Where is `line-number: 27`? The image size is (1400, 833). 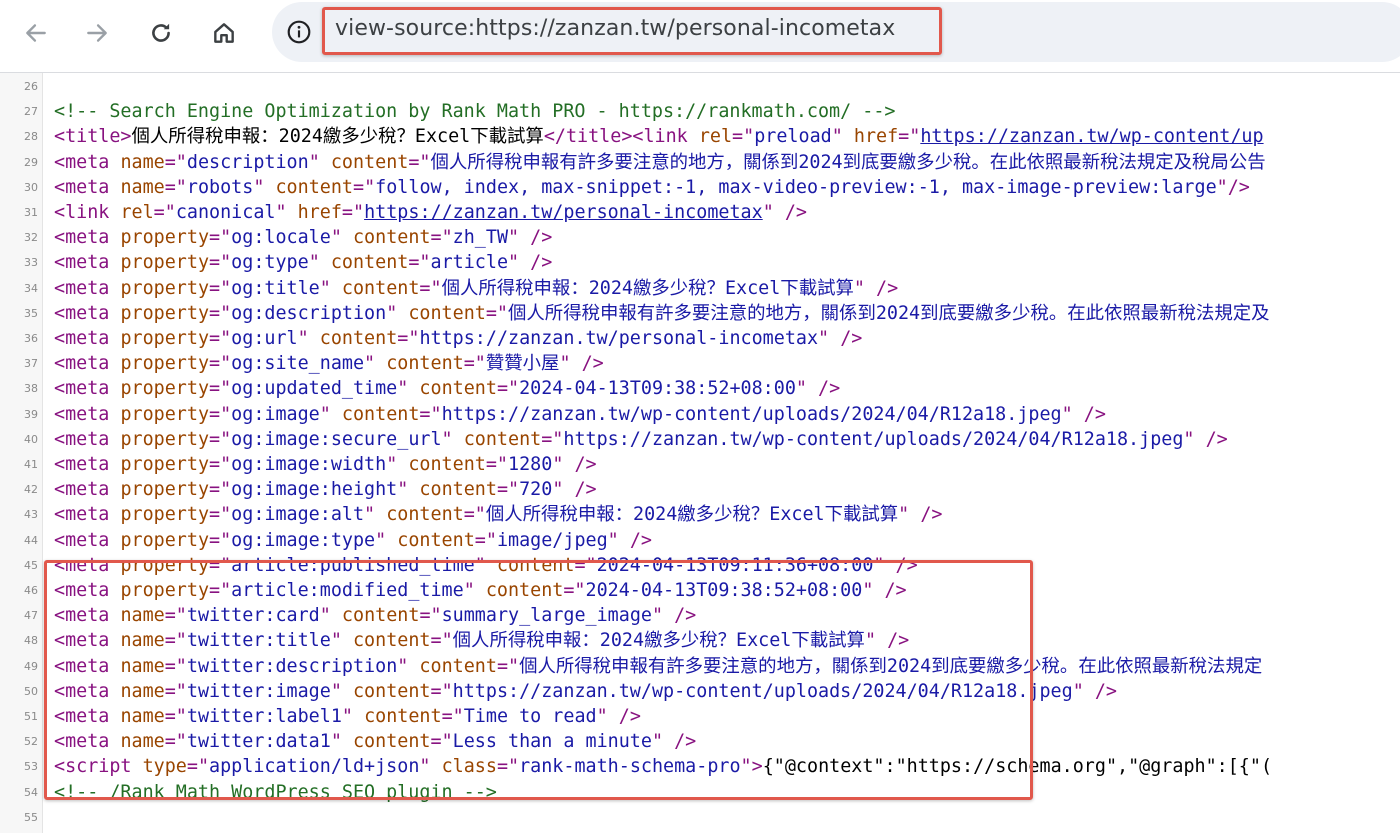 line-number: 27 is located at coordinates (31, 112).